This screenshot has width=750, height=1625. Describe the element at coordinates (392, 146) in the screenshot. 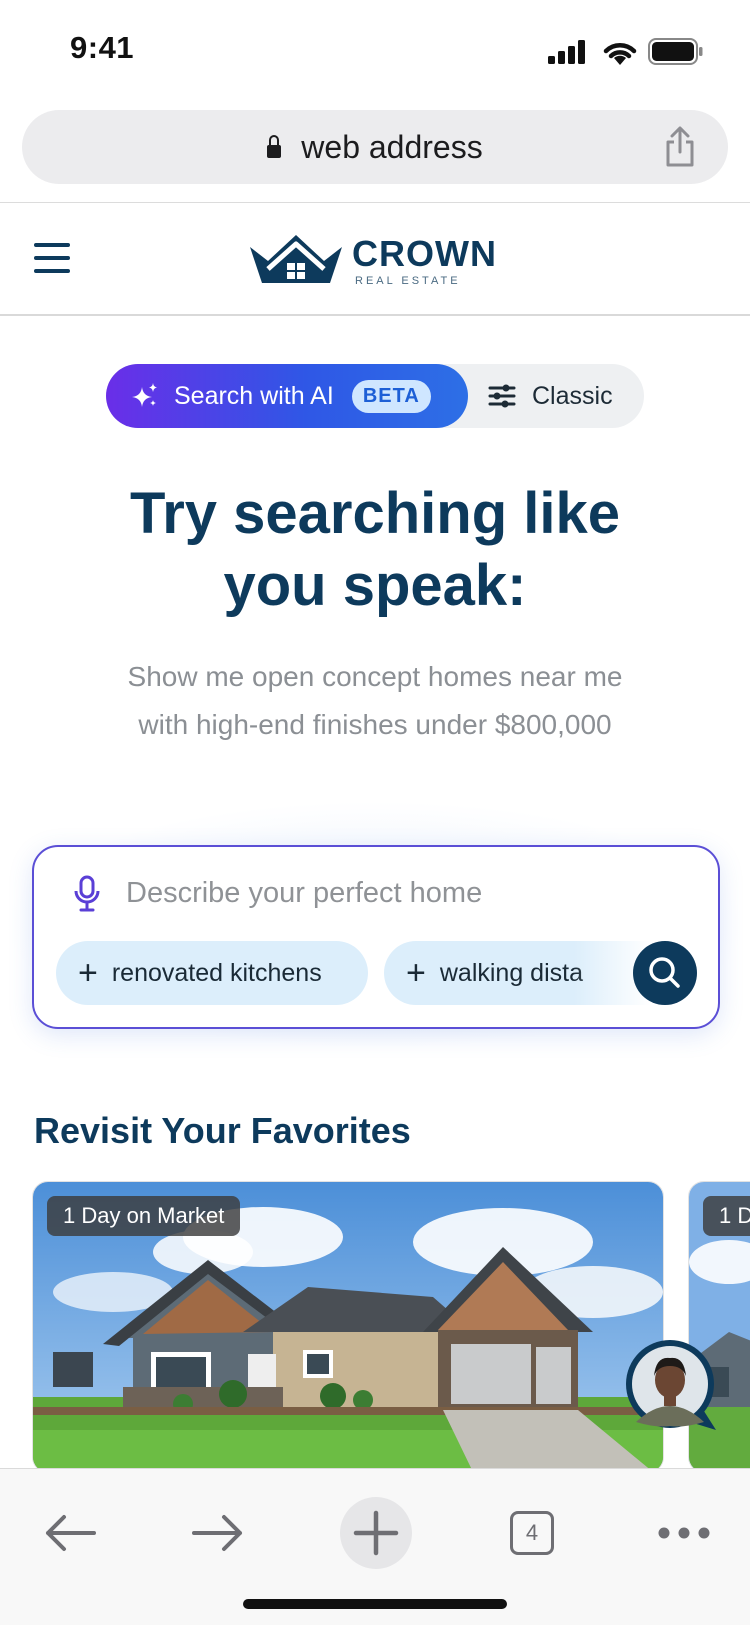

I see `address-text: web address` at that location.